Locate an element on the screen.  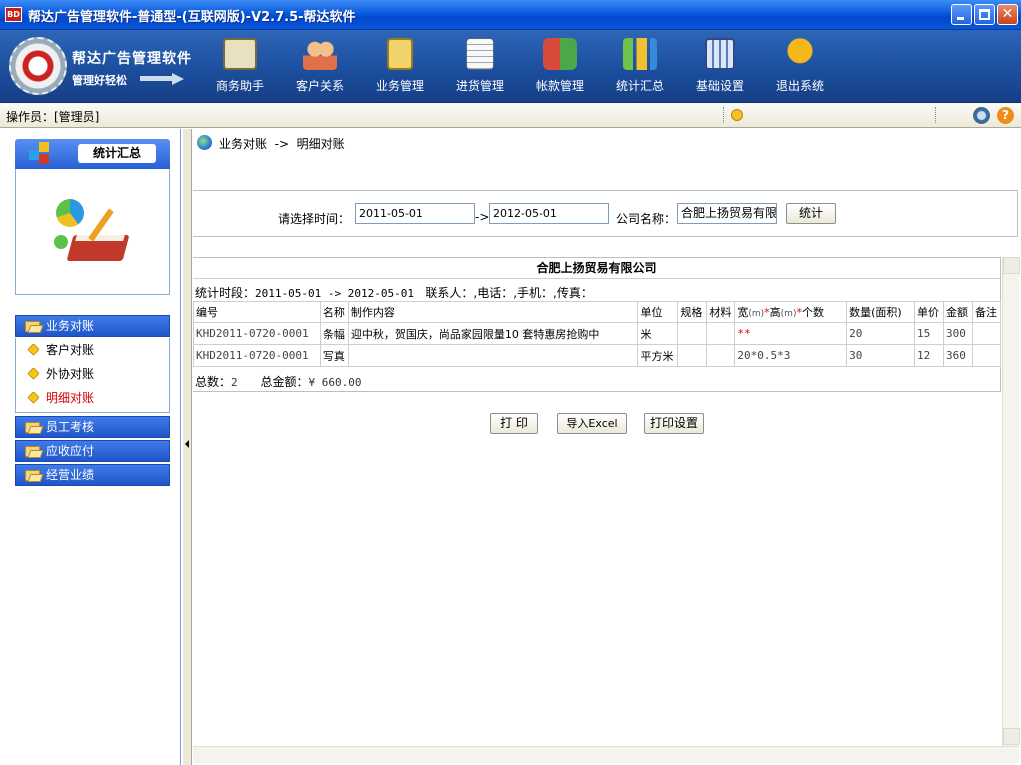
brand-title: 帮达广告管理软件 is located at coordinates (132, 59).